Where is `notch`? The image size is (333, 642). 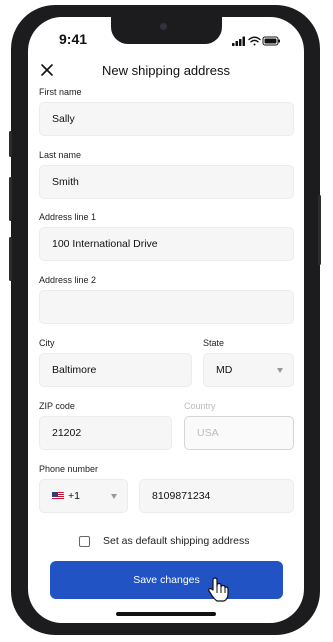 notch is located at coordinates (166, 30).